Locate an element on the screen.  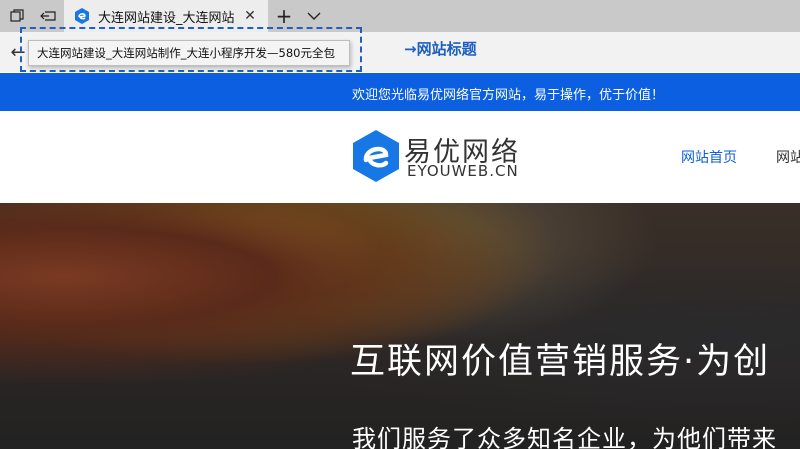
back-arrow-icon: ← is located at coordinates (18, 52).